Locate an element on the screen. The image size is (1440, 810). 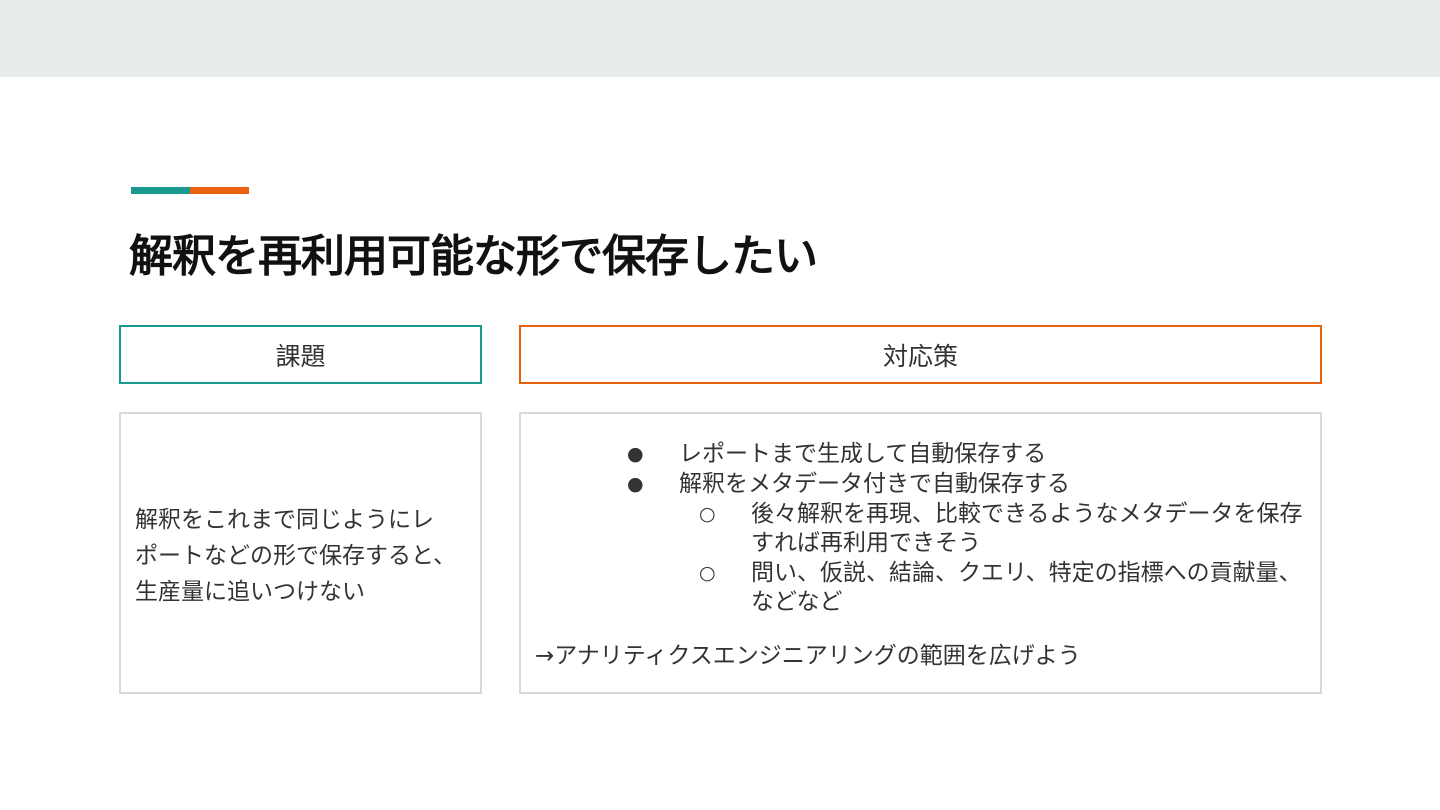
slide-title: 解釈を再利用可能な形で保存したい is located at coordinates (473, 256).